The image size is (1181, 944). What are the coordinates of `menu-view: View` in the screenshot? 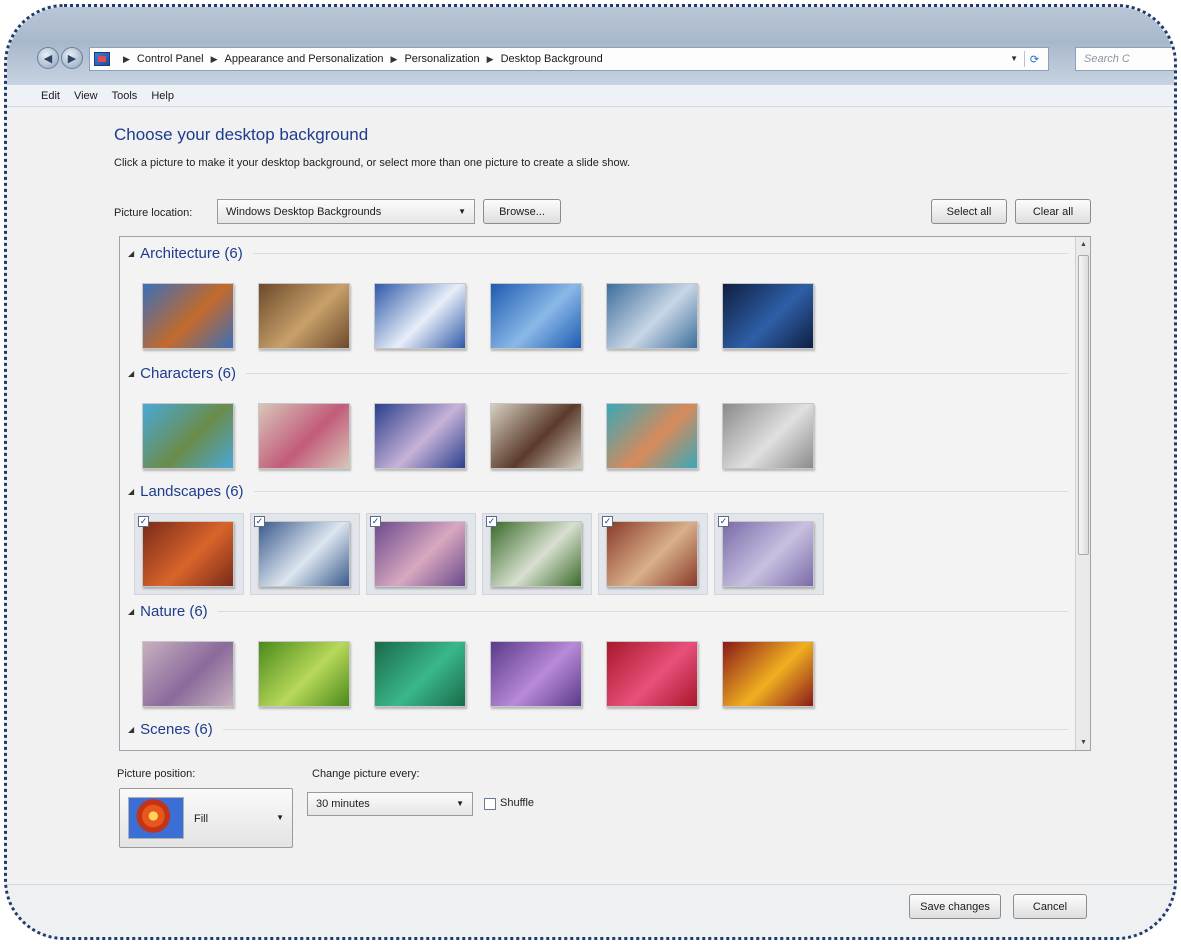 It's located at (86, 96).